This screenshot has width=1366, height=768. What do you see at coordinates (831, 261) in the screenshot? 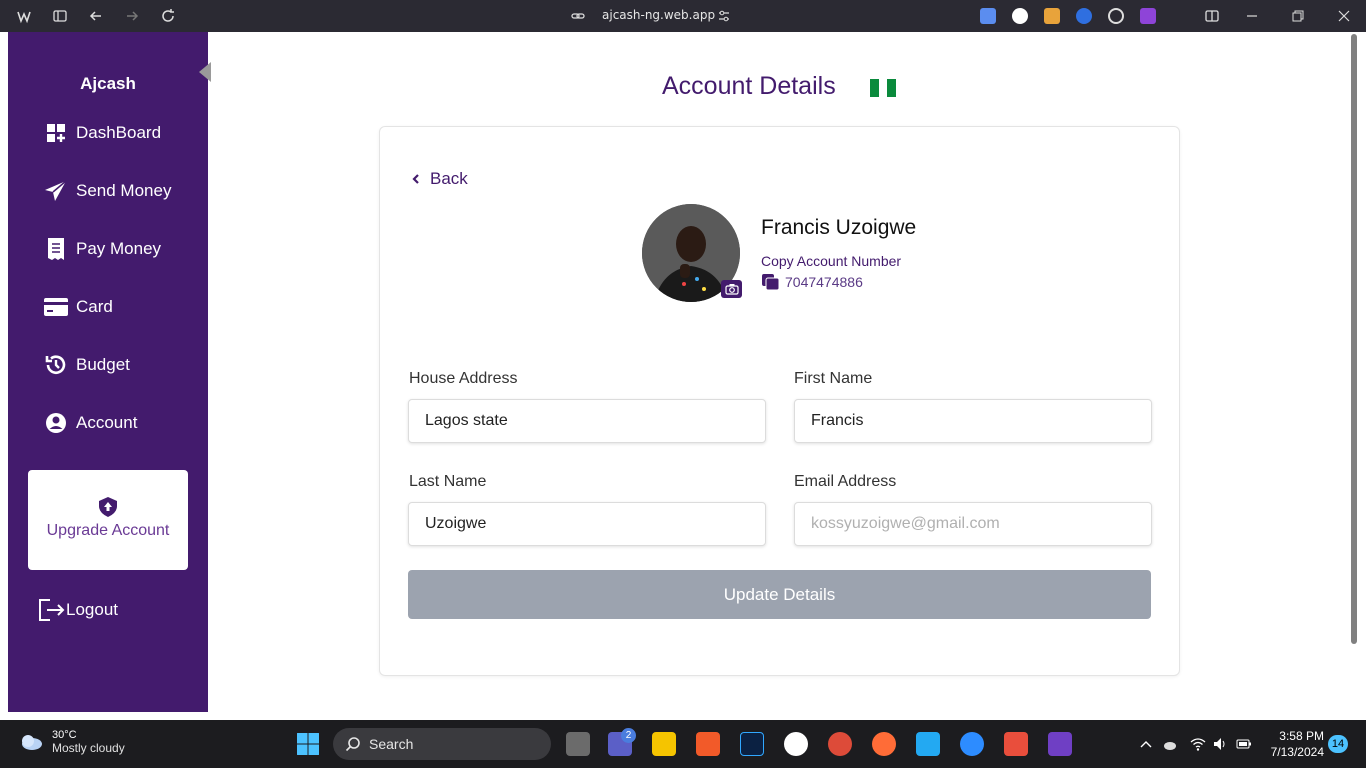
I see `copy-account-number-link: Copy Account Number` at bounding box center [831, 261].